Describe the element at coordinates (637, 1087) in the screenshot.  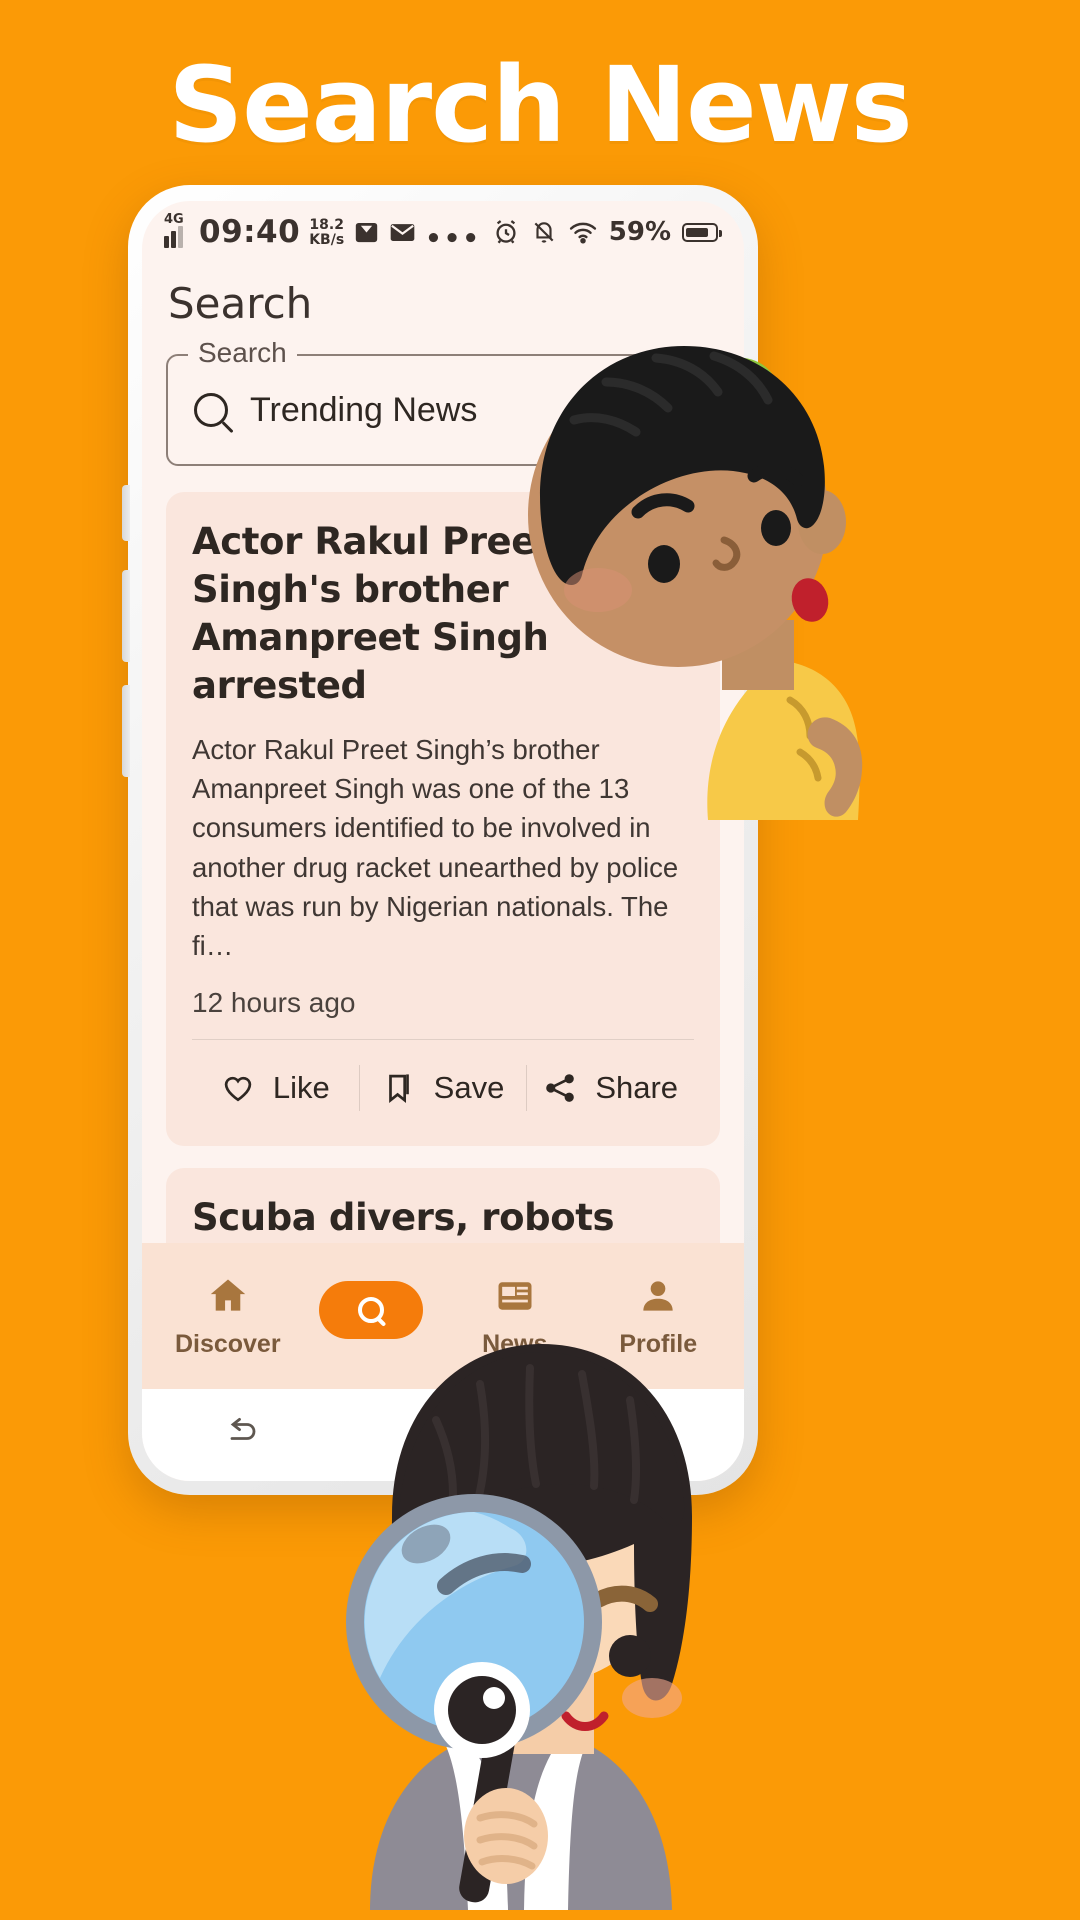
I see `share-button-label: Share` at that location.